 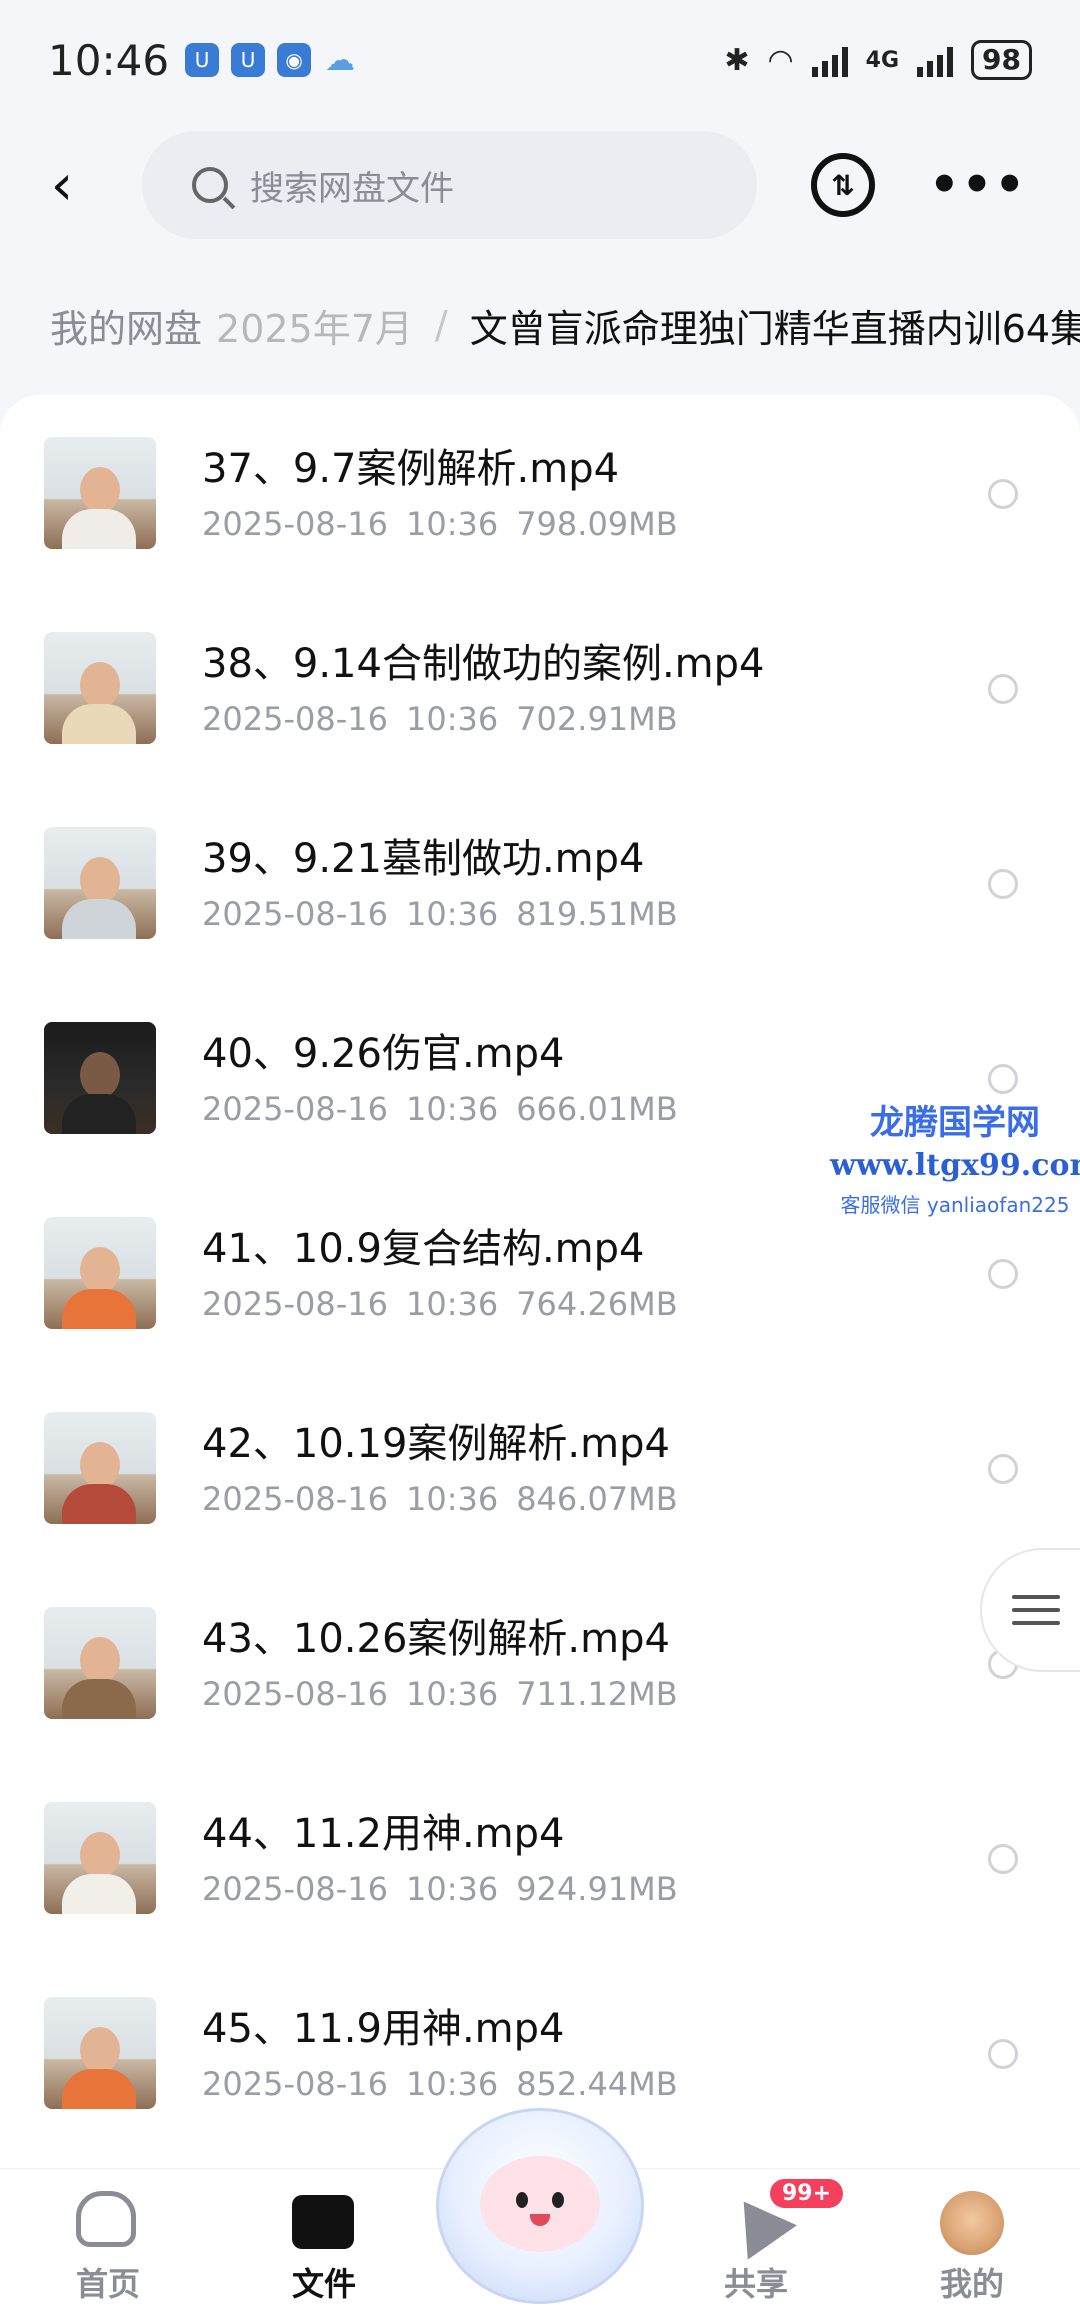 I want to click on nav-label: 共享, so click(x=755, y=2284).